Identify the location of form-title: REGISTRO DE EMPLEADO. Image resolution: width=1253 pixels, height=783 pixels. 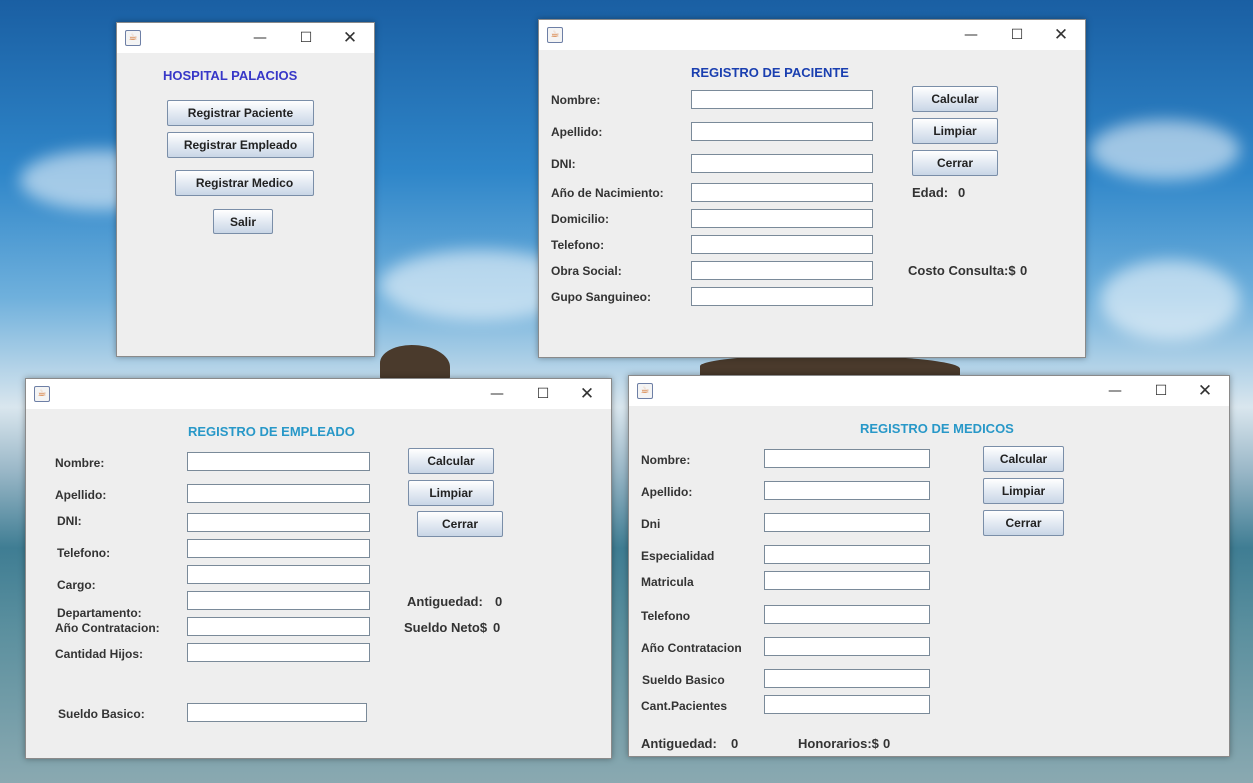
(271, 431).